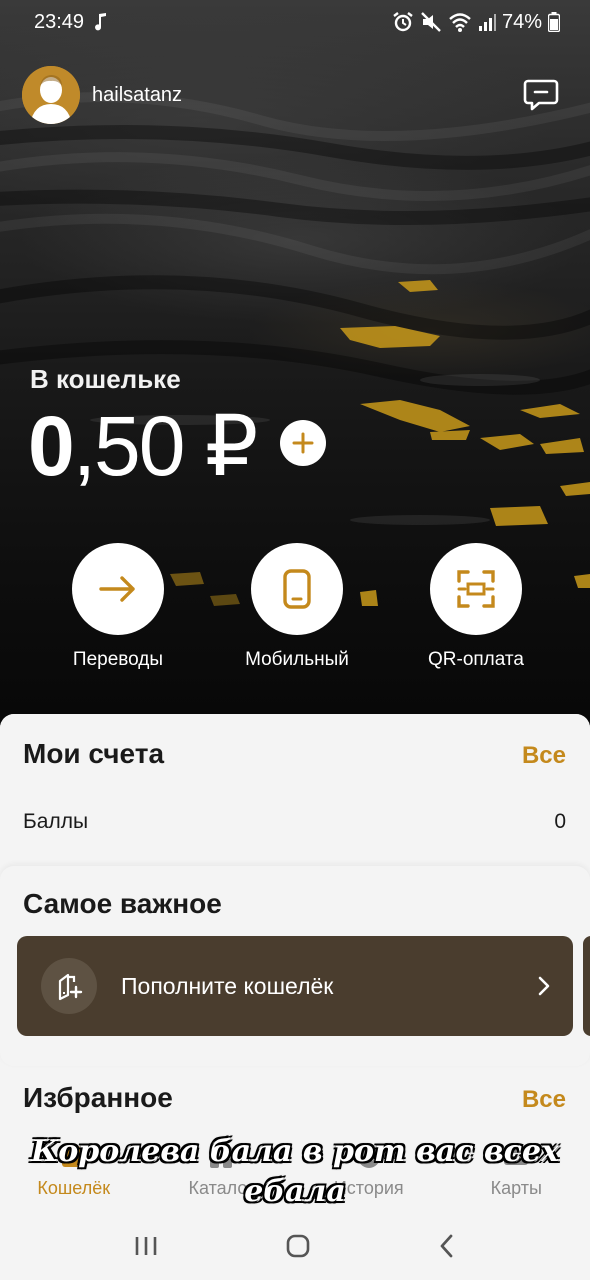 The image size is (590, 1280). I want to click on chat-icon, so click(541, 95).